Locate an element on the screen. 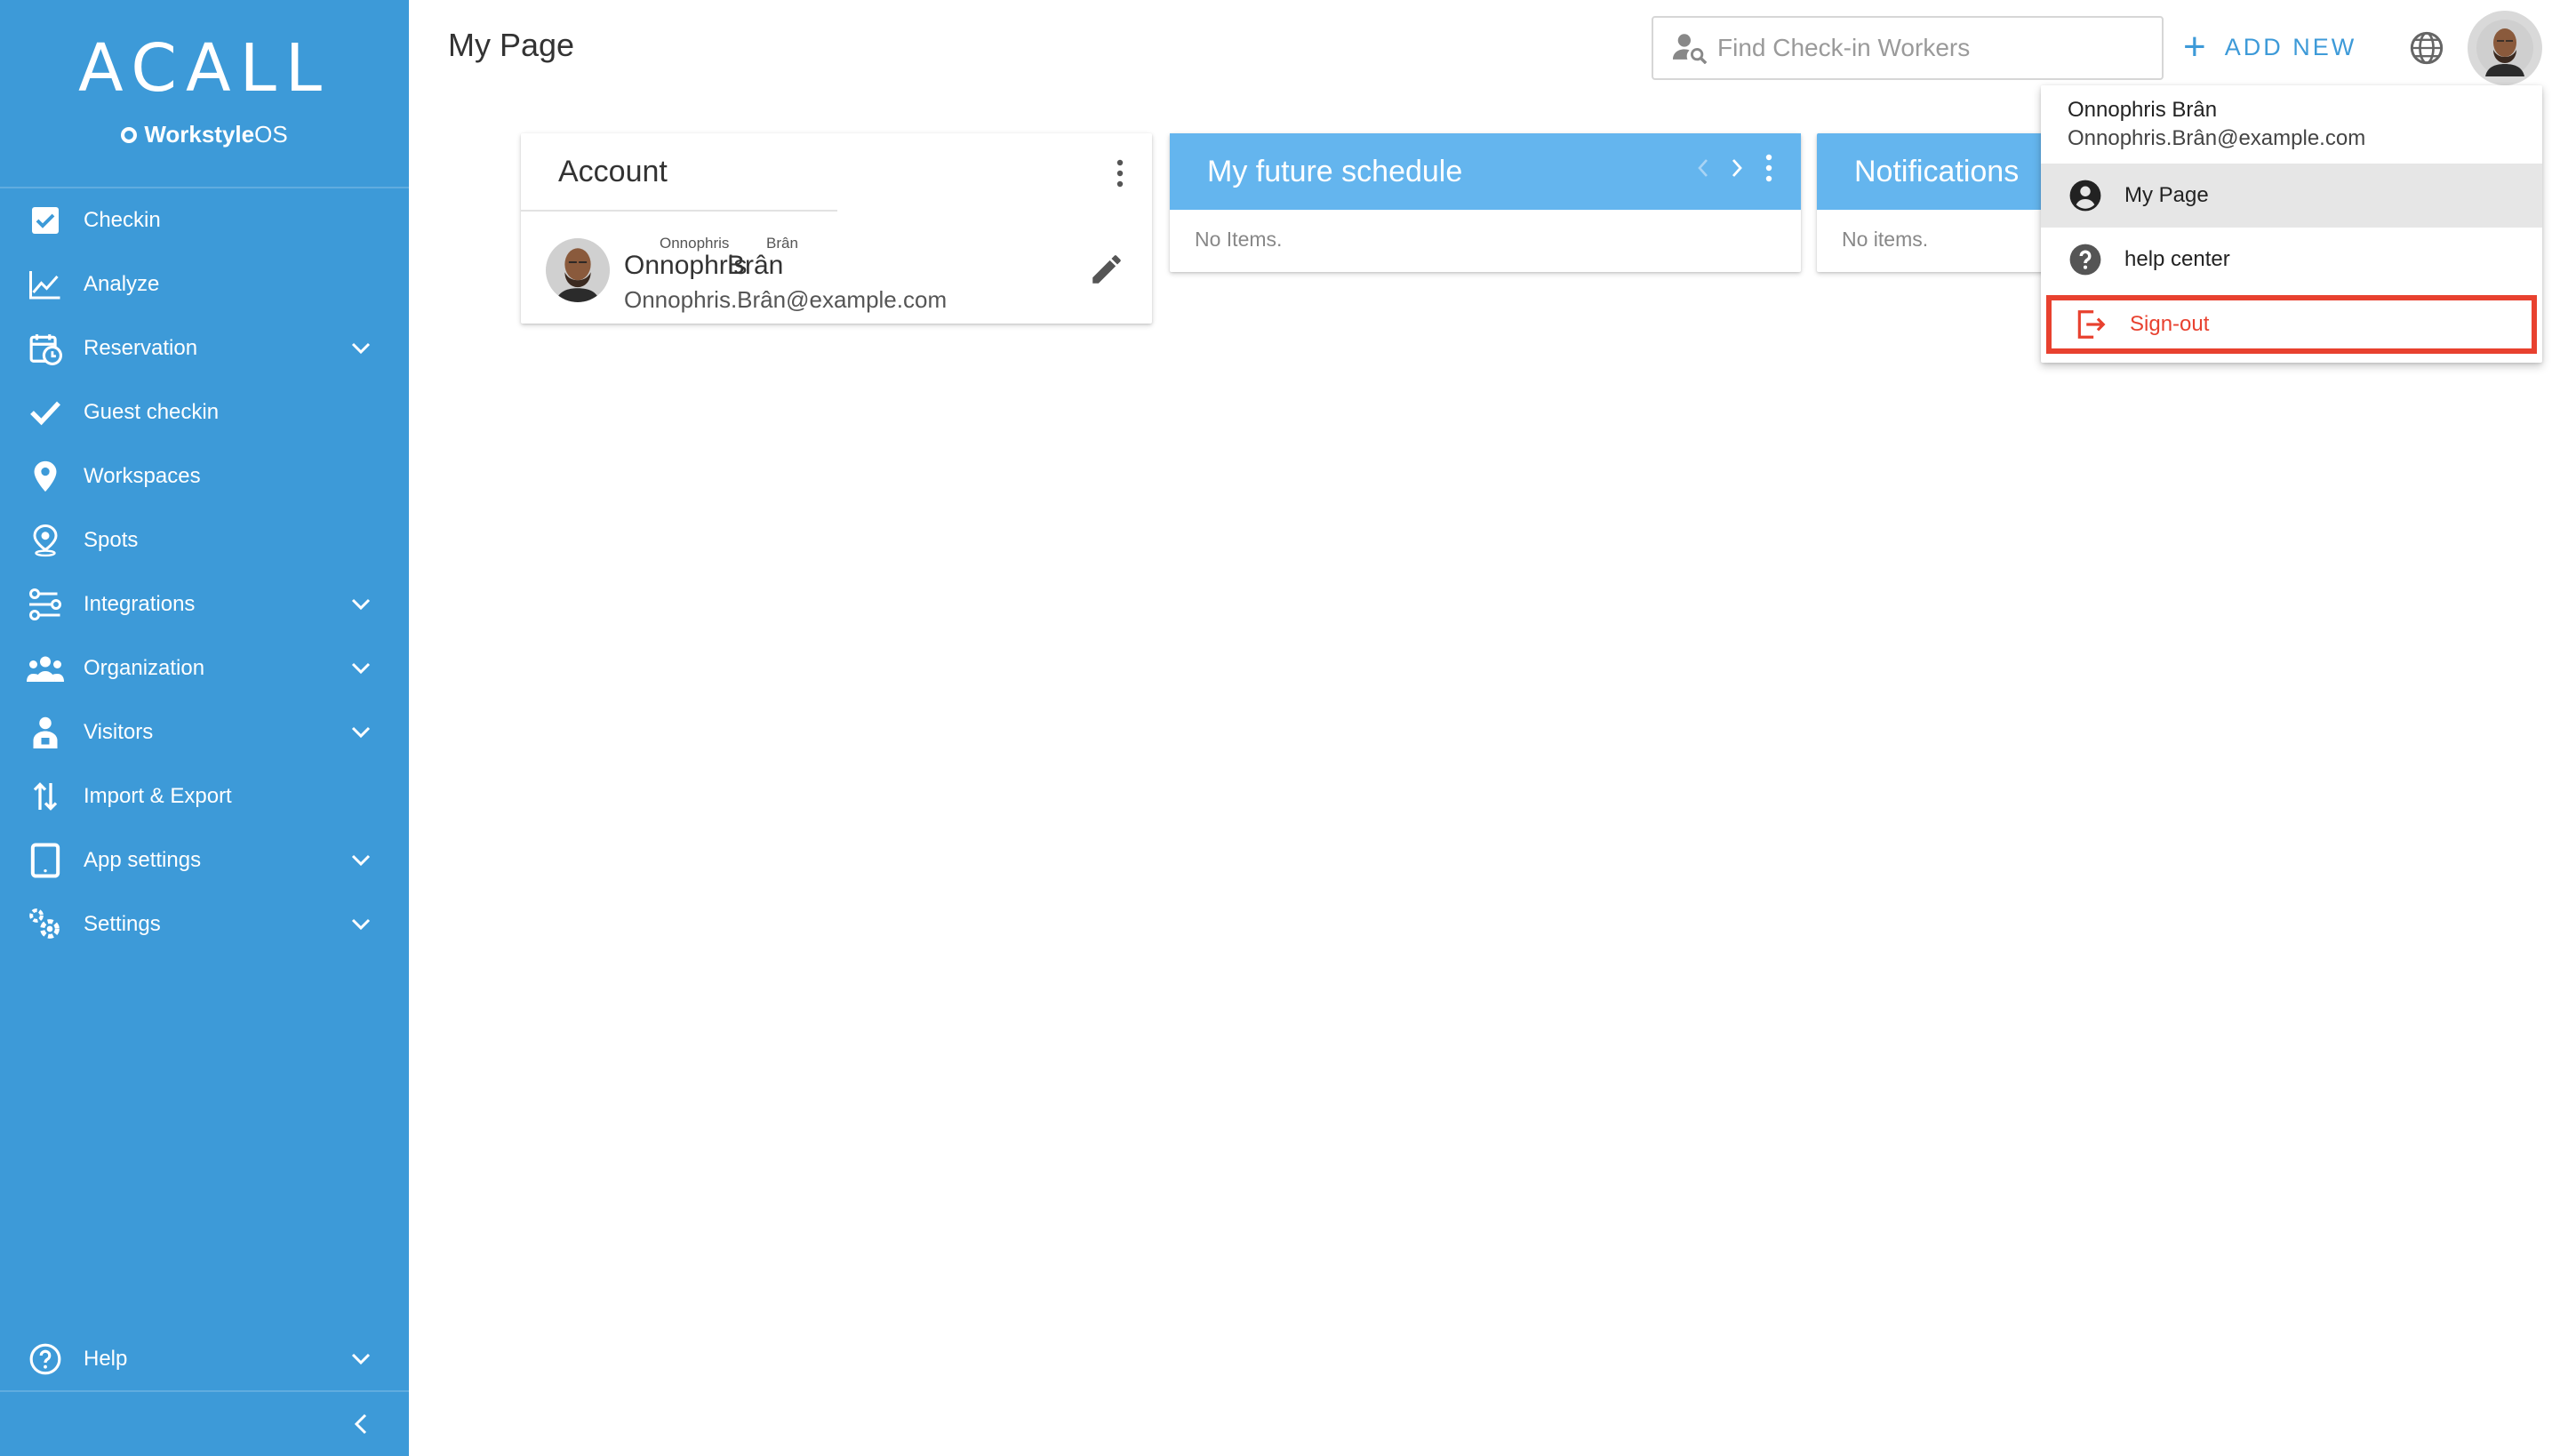 The height and width of the screenshot is (1456, 2560). globe-icon is located at coordinates (2426, 48).